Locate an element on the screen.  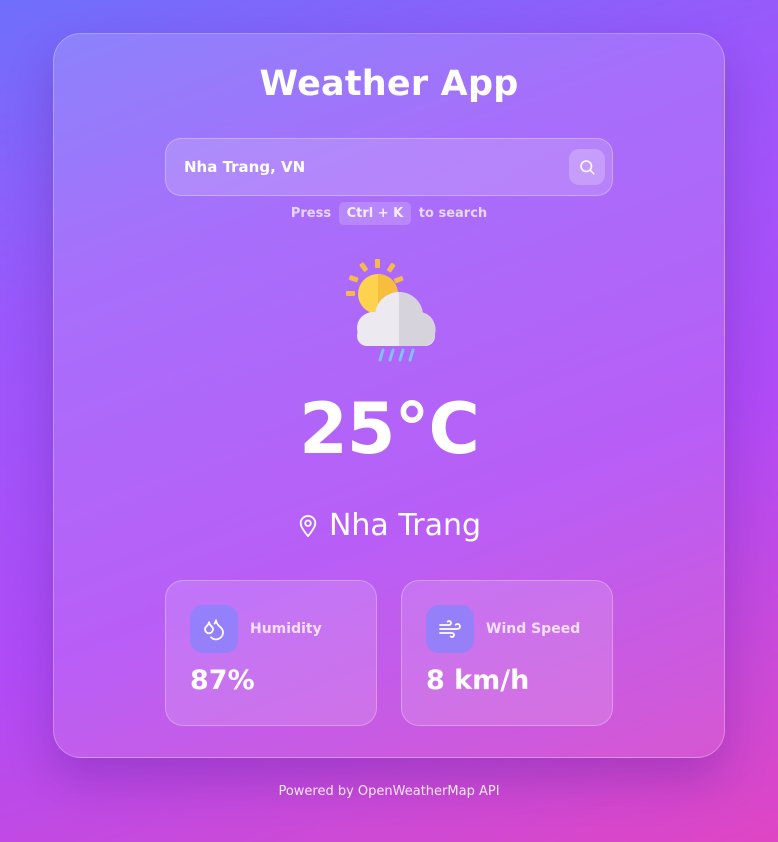
wind-value: 8 km/h is located at coordinates (478, 680).